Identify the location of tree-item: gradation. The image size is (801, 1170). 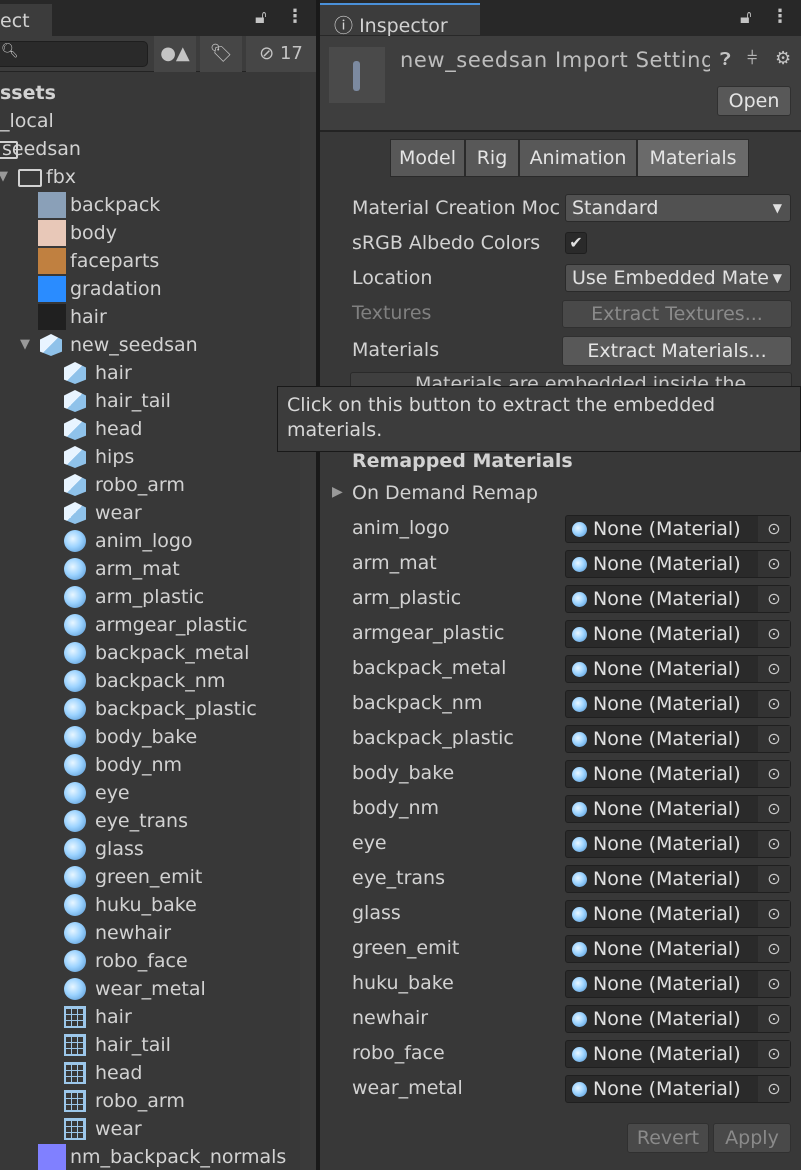
(150, 289).